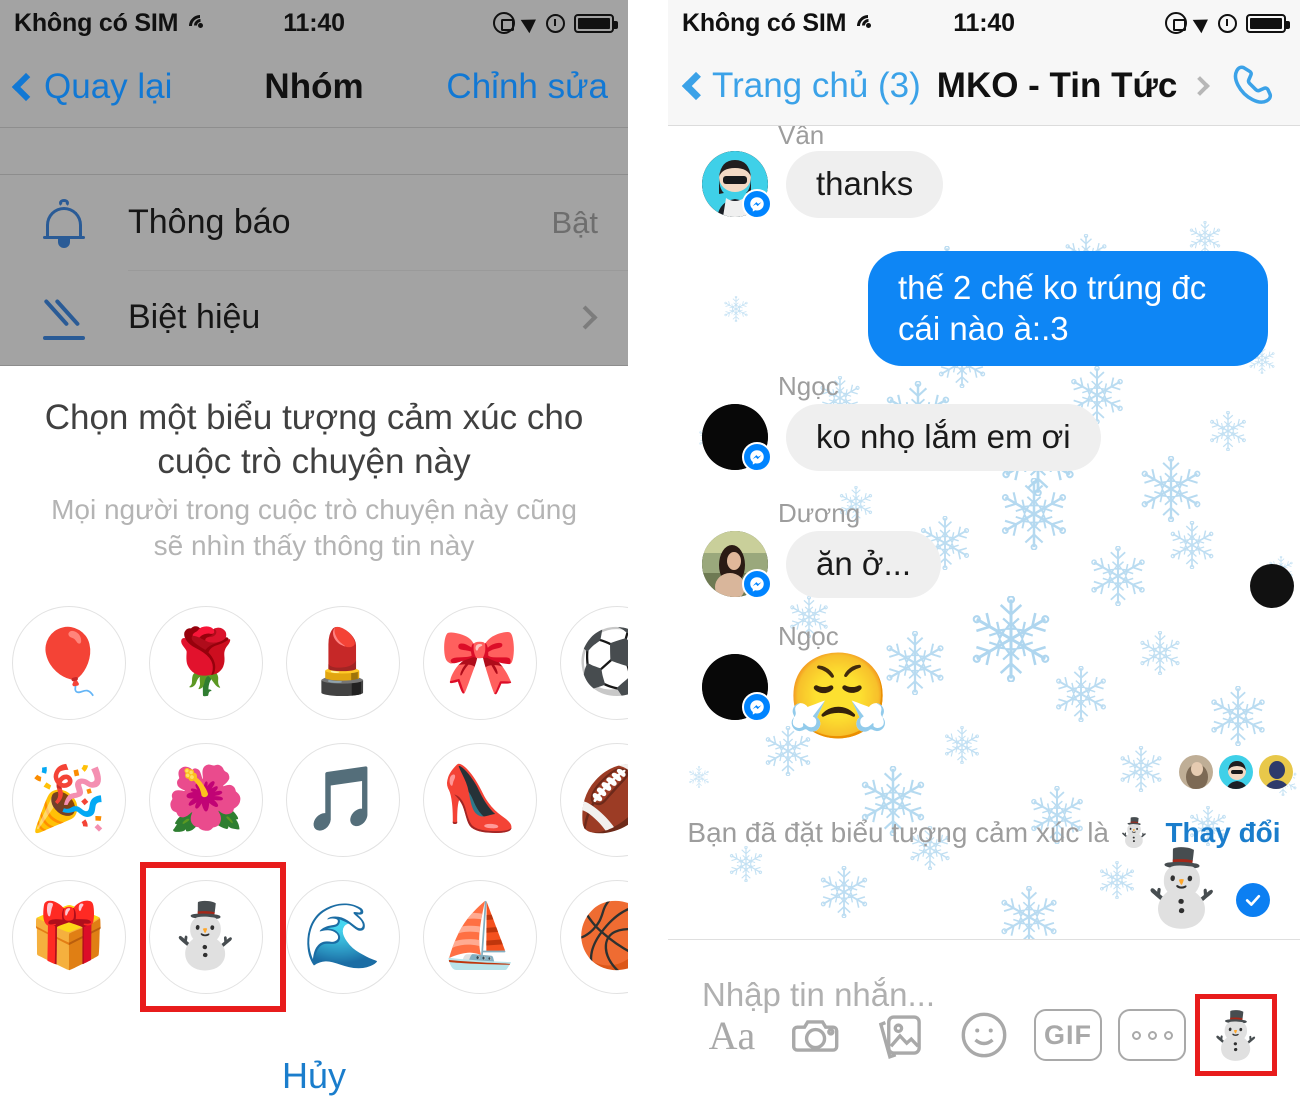 The image size is (1300, 1115). I want to click on emoji-option-rose: 🌹, so click(205, 662).